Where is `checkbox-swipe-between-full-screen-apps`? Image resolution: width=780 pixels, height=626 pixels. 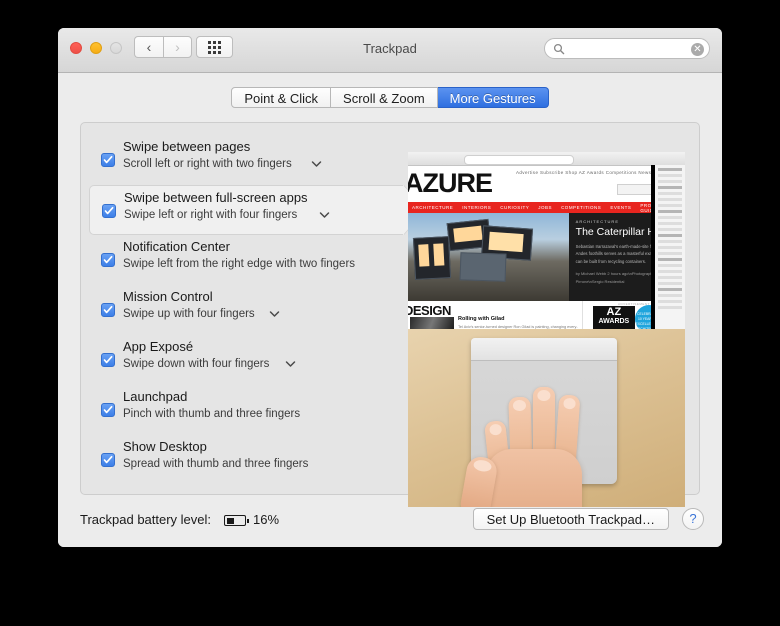 checkbox-swipe-between-full-screen-apps is located at coordinates (109, 211).